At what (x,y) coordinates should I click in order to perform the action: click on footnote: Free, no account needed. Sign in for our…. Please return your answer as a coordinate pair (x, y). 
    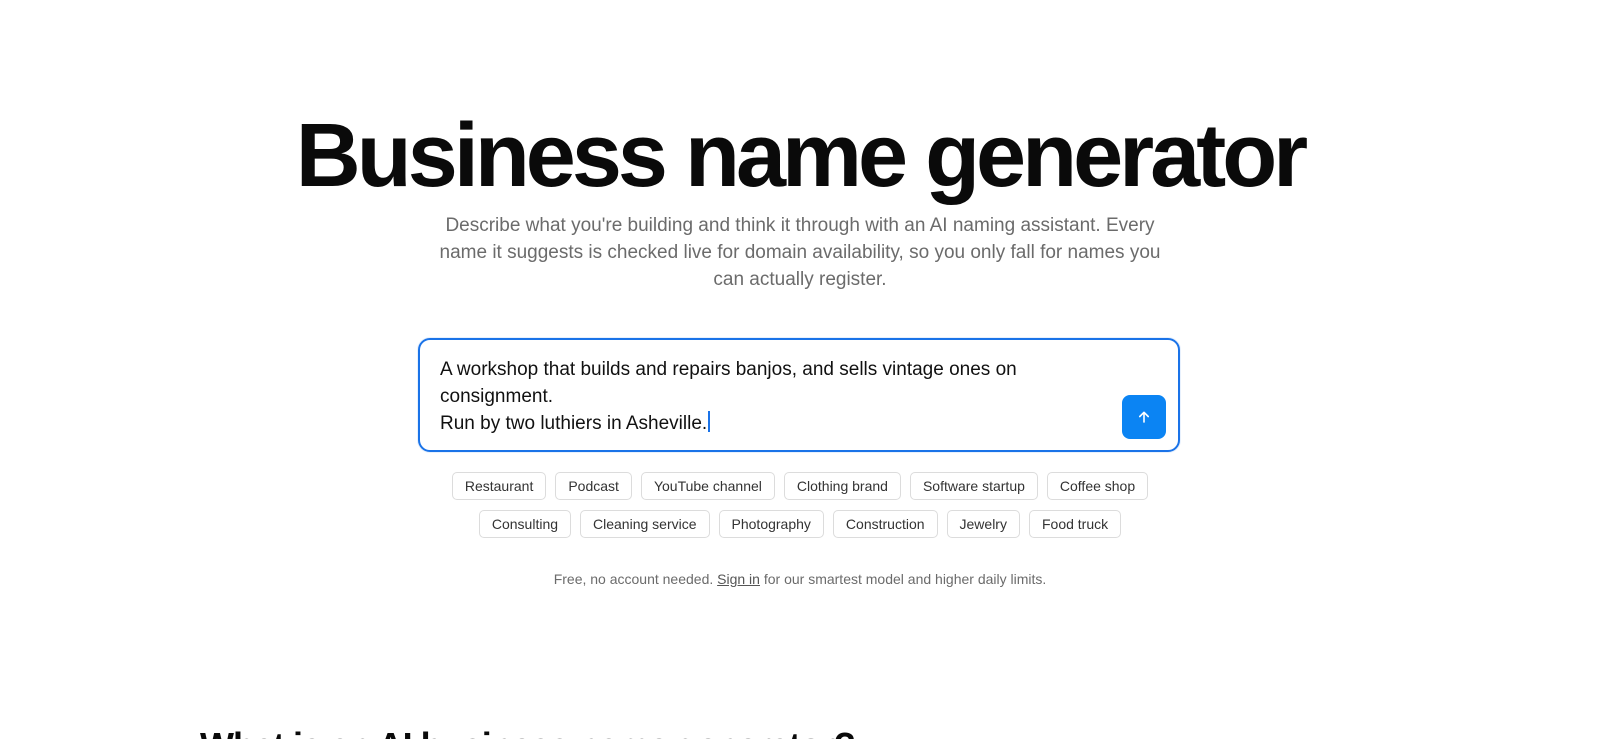
    Looking at the image, I should click on (800, 579).